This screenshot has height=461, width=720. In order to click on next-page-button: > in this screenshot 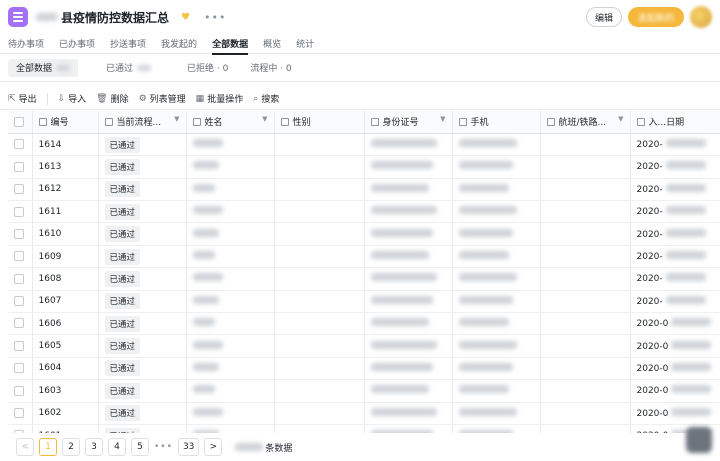, I will do `click(213, 447)`.